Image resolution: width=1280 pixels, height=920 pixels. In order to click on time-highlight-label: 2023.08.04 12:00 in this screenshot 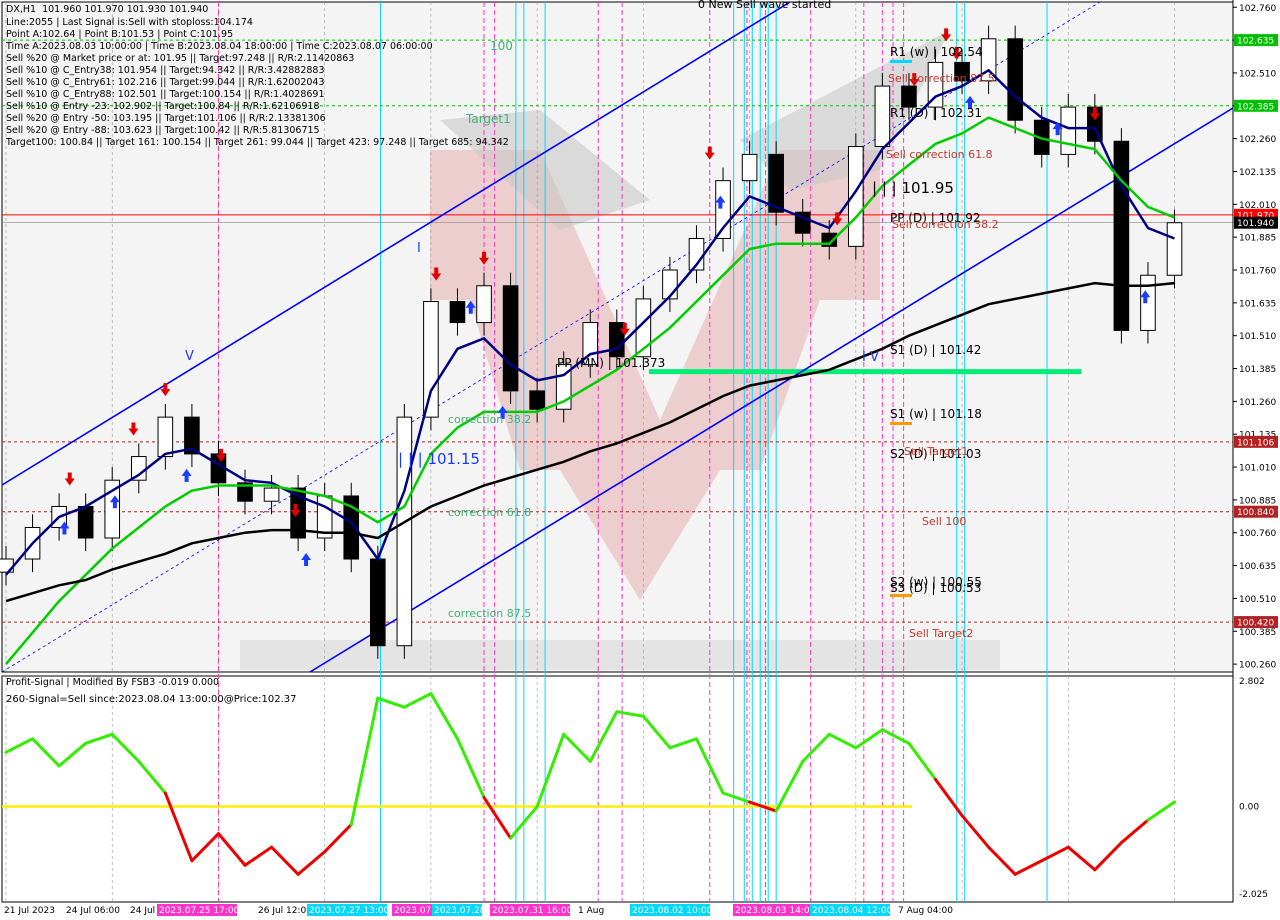, I will do `click(852, 911)`.